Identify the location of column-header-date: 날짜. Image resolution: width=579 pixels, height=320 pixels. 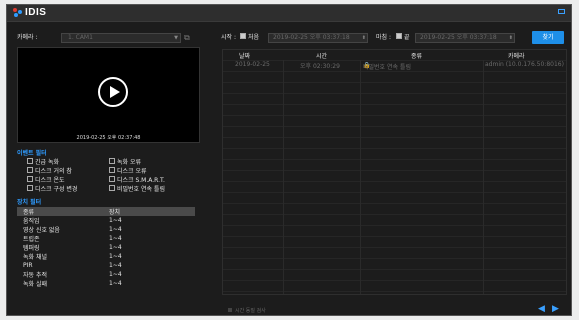
(245, 56).